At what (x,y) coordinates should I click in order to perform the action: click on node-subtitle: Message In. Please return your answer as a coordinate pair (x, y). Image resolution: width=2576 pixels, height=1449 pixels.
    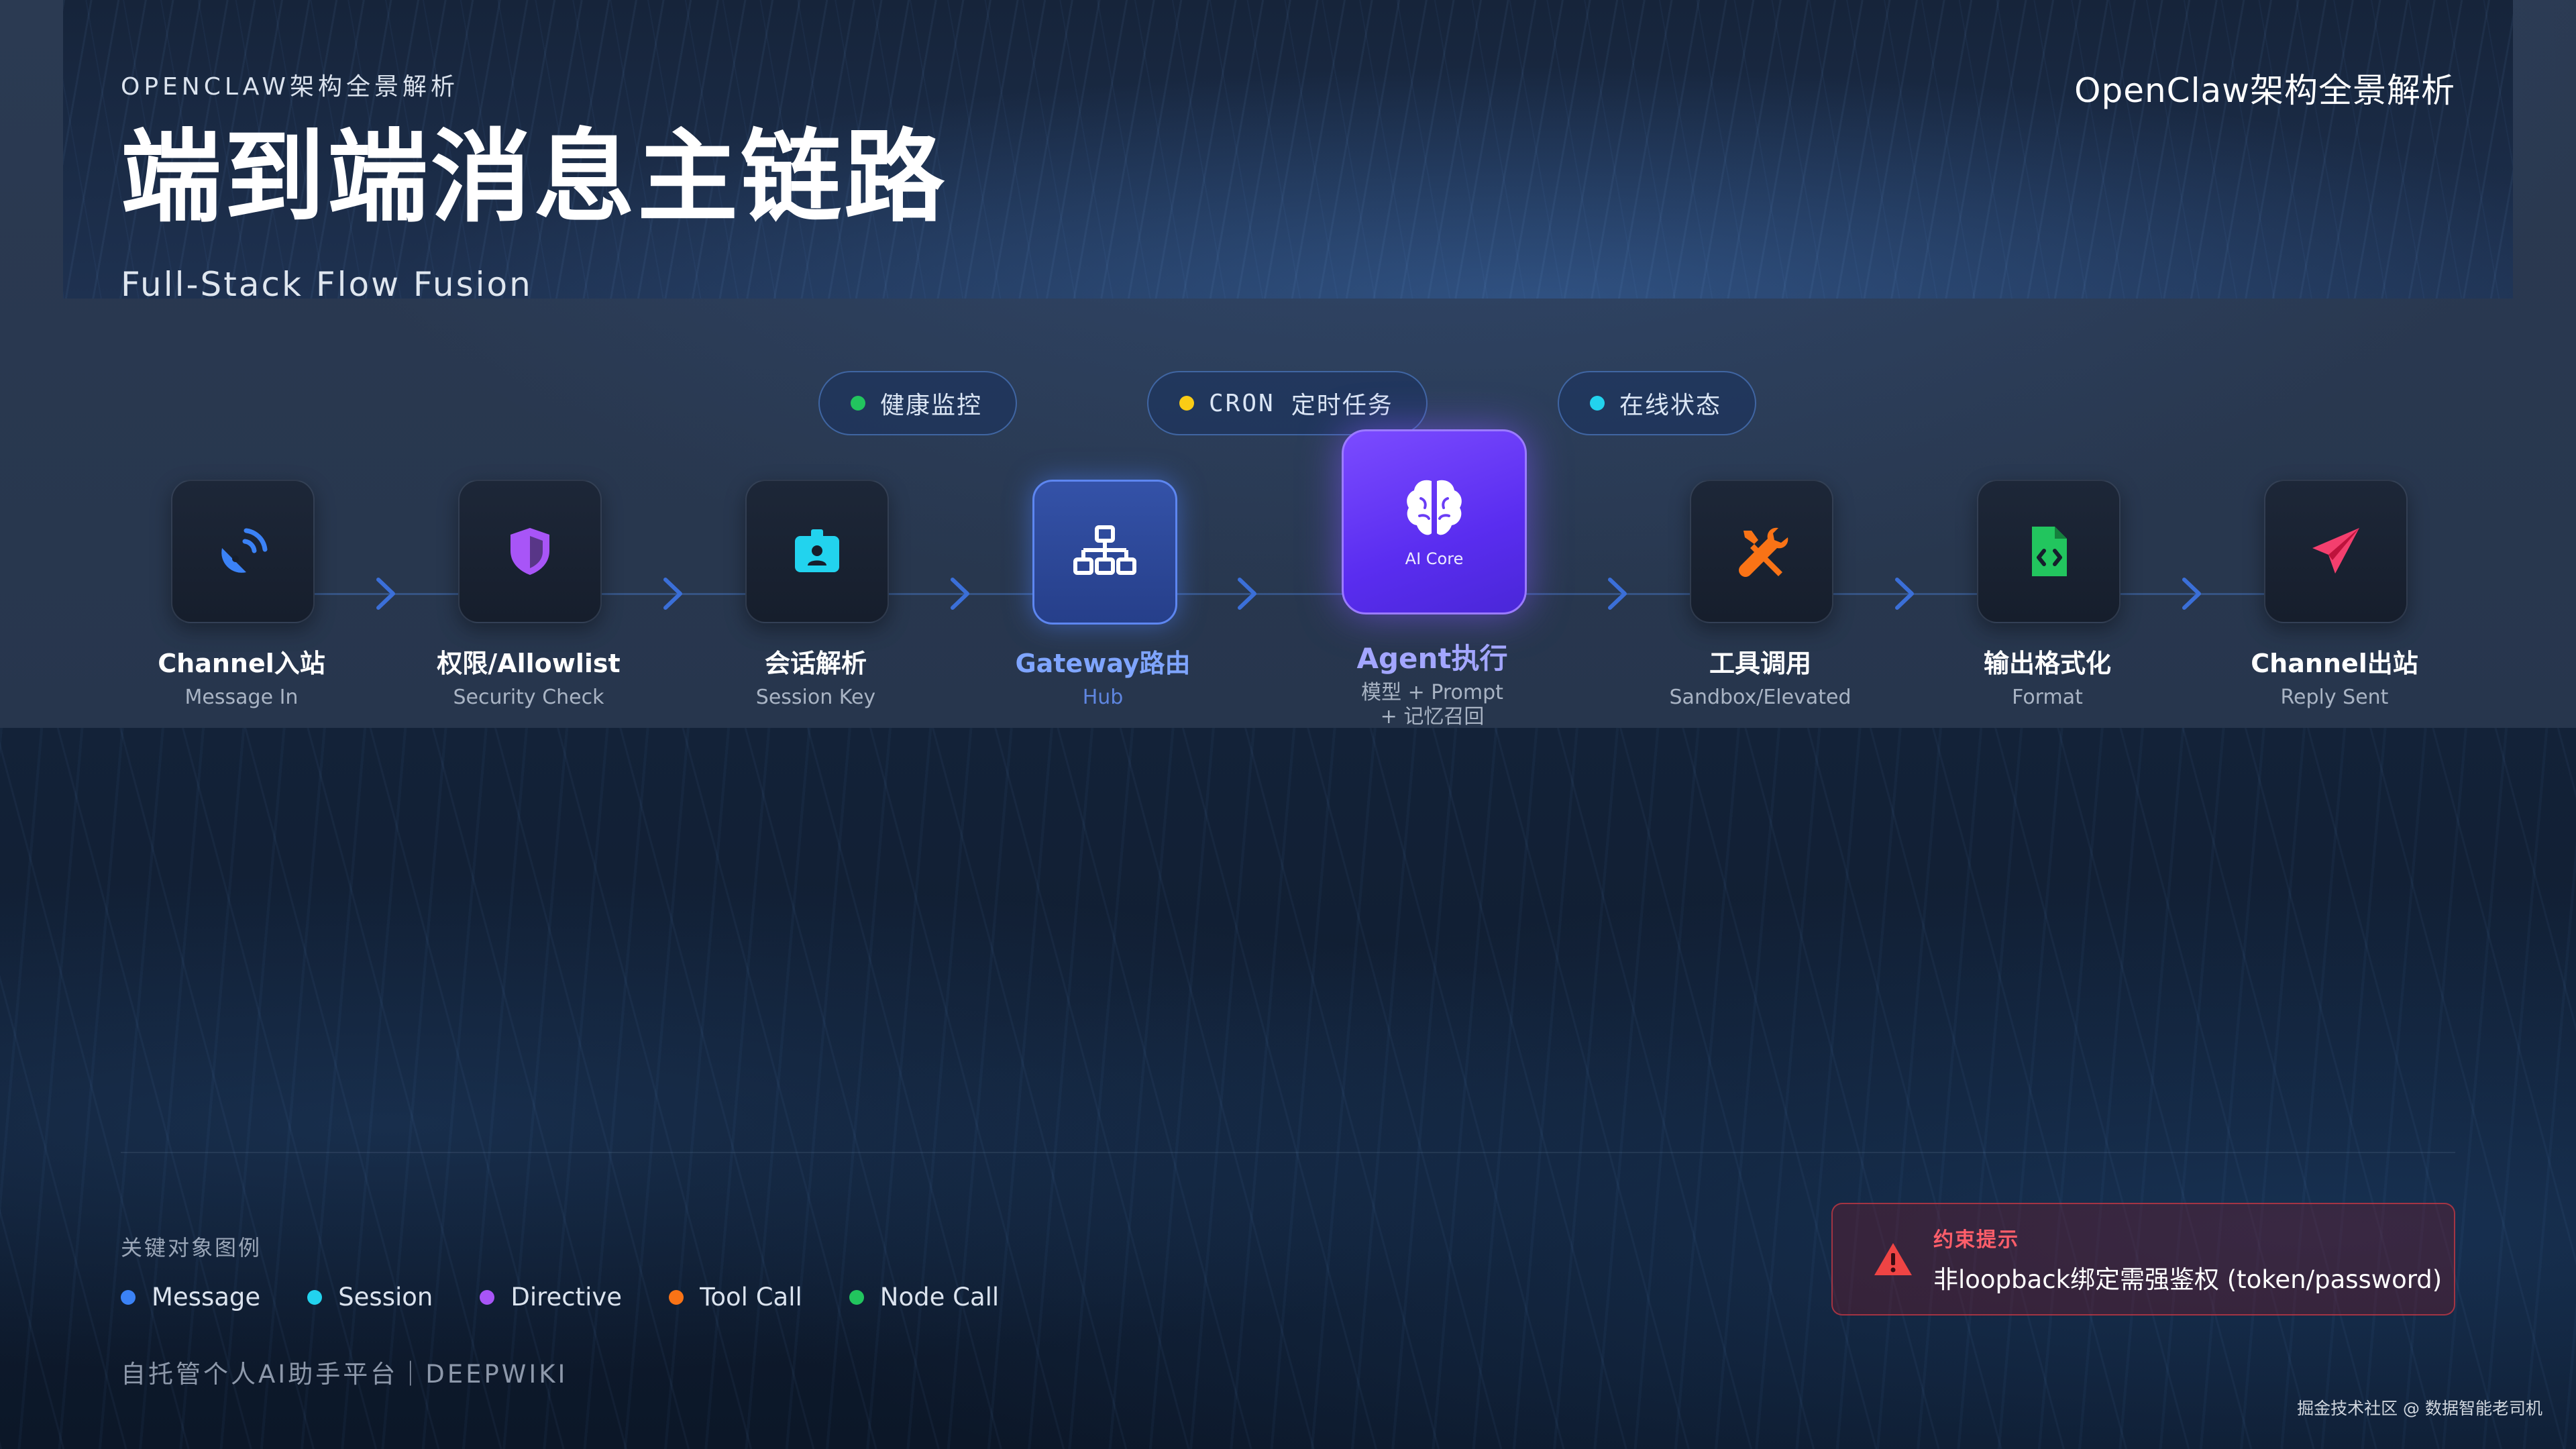
    Looking at the image, I should click on (241, 697).